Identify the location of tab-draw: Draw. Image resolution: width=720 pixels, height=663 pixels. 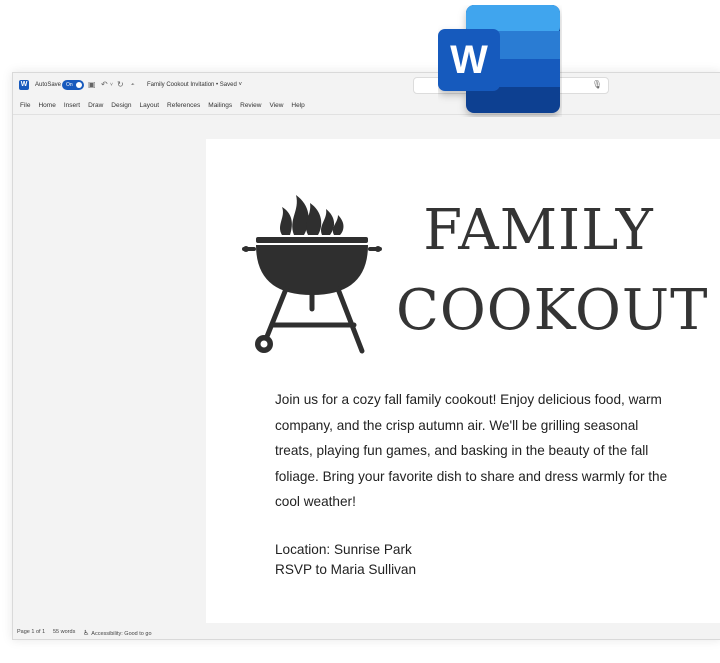
(95, 106).